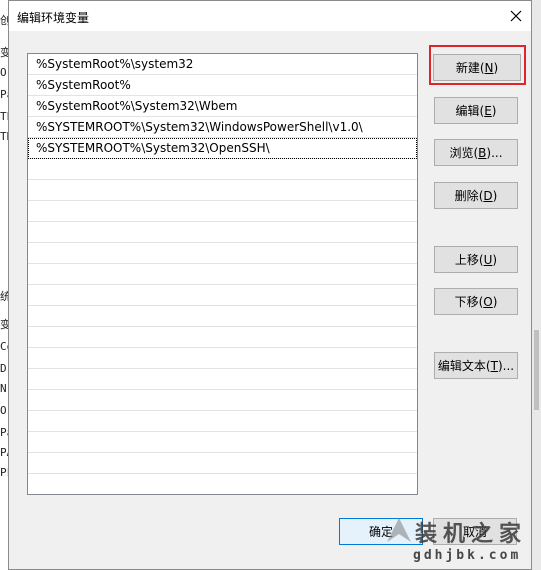 The width and height of the screenshot is (541, 570). Describe the element at coordinates (482, 152) in the screenshot. I see `browse-button-accesskey: B` at that location.